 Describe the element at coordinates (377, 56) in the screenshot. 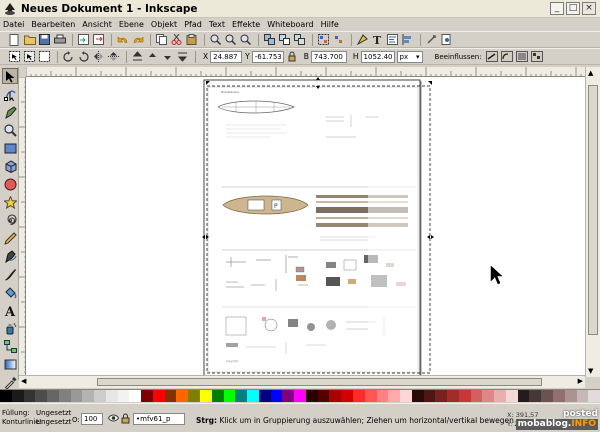

I see `height-field: 1052.40` at that location.